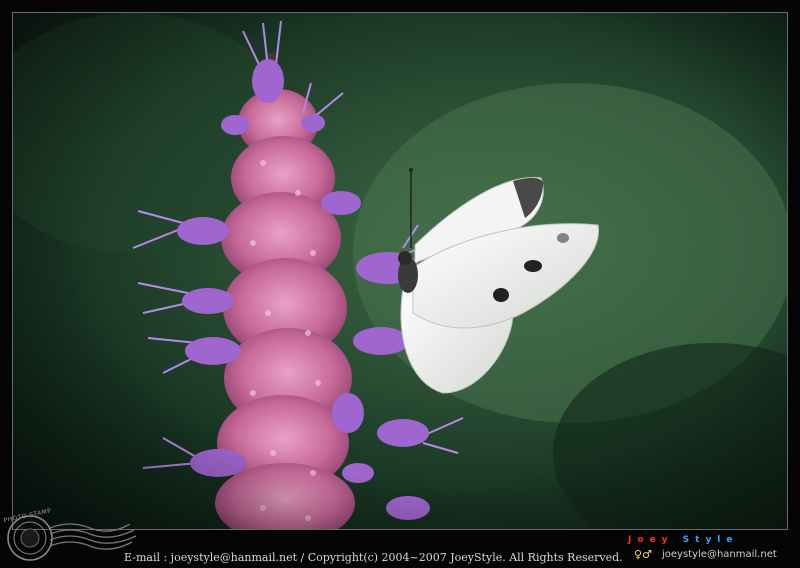 This screenshot has height=568, width=800. What do you see at coordinates (651, 540) in the screenshot?
I see `brand-title-part1: Joey` at bounding box center [651, 540].